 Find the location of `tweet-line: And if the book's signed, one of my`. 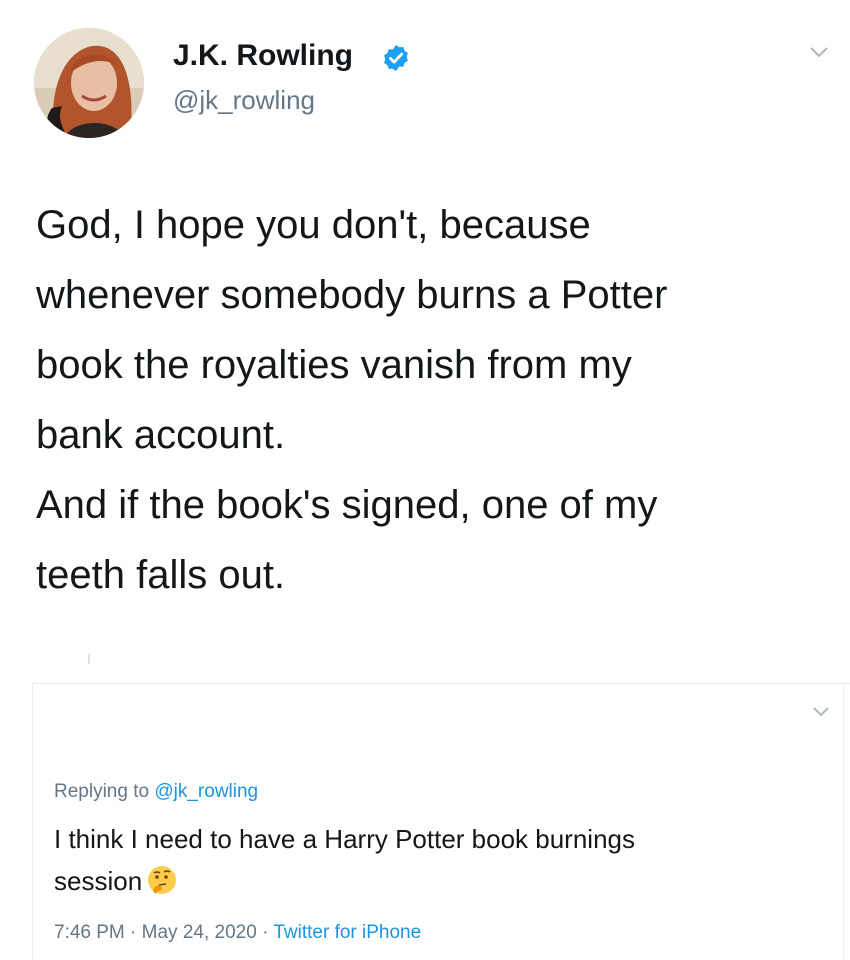

tweet-line: And if the book's signed, one of my is located at coordinates (347, 505).